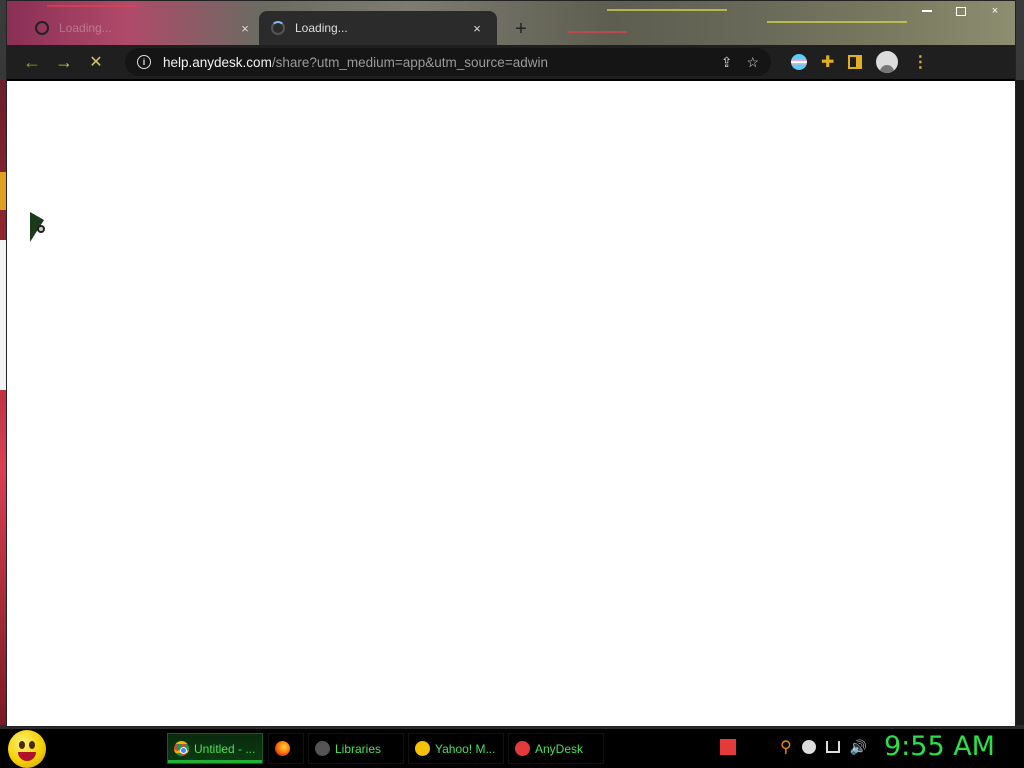  I want to click on start-smiley-icon, so click(27, 749).